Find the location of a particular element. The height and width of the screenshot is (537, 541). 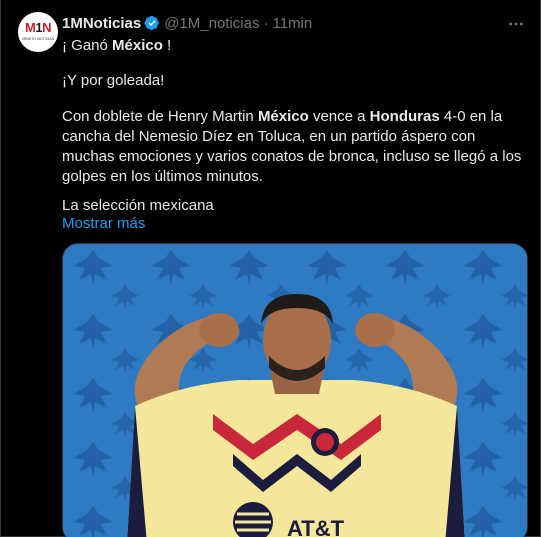

tweet-line-4: La selección mexicana is located at coordinates (138, 205).